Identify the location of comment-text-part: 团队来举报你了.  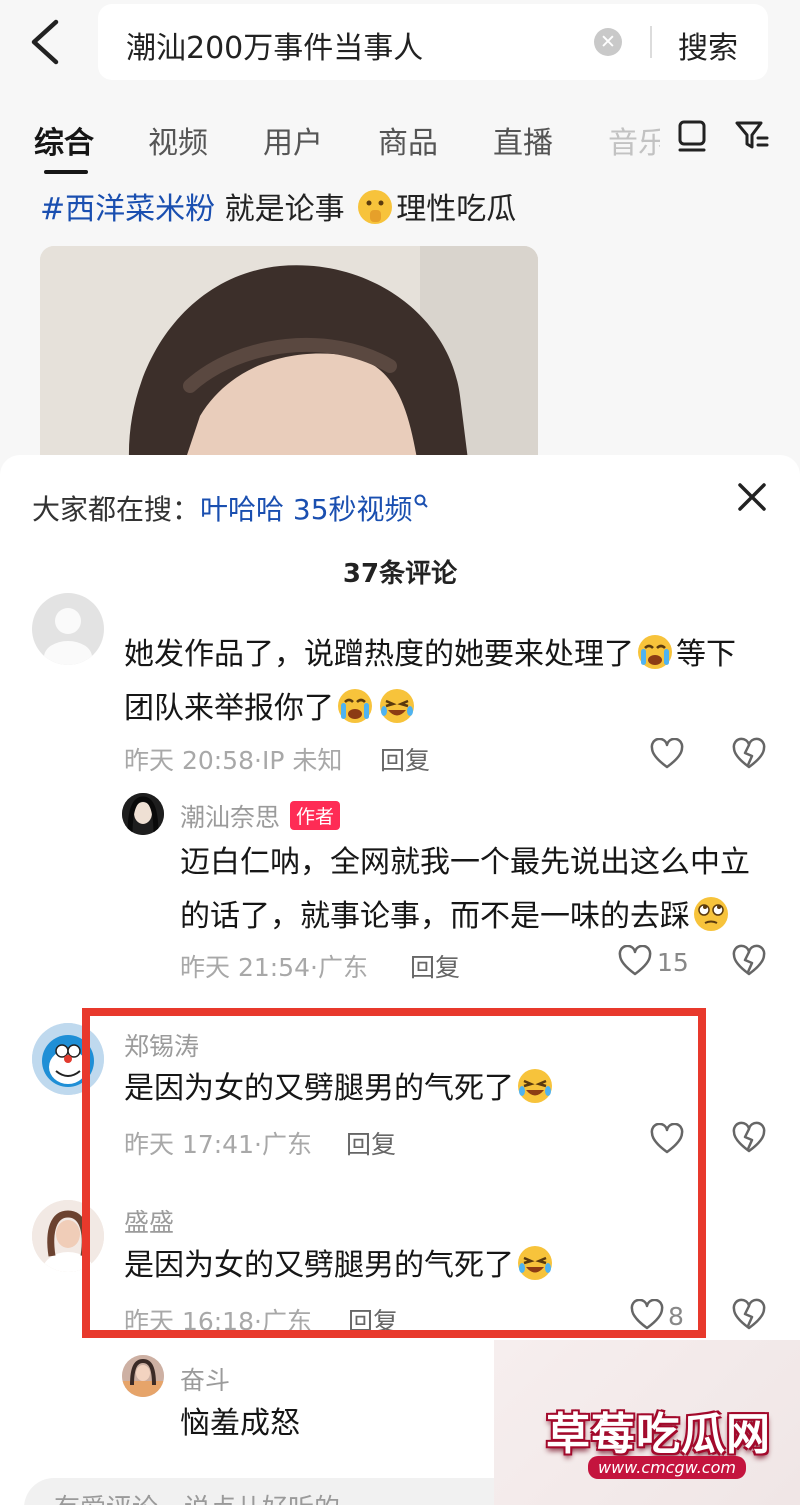
(229, 708).